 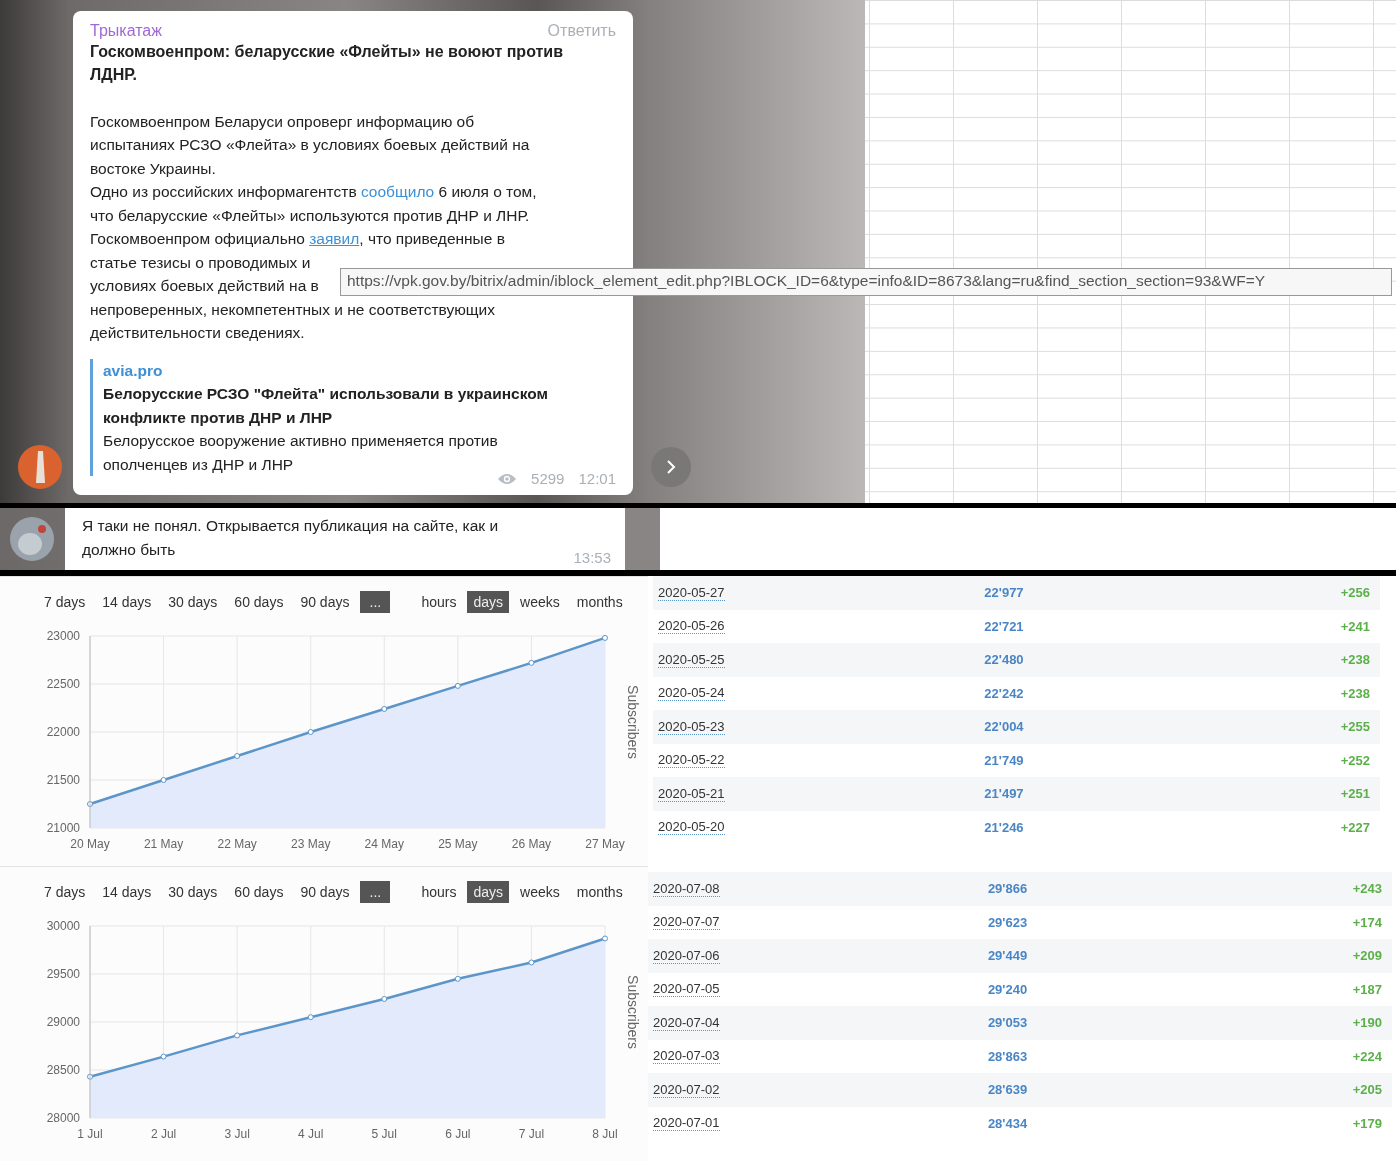 I want to click on subscriber-count: 21'246, so click(x=1004, y=827).